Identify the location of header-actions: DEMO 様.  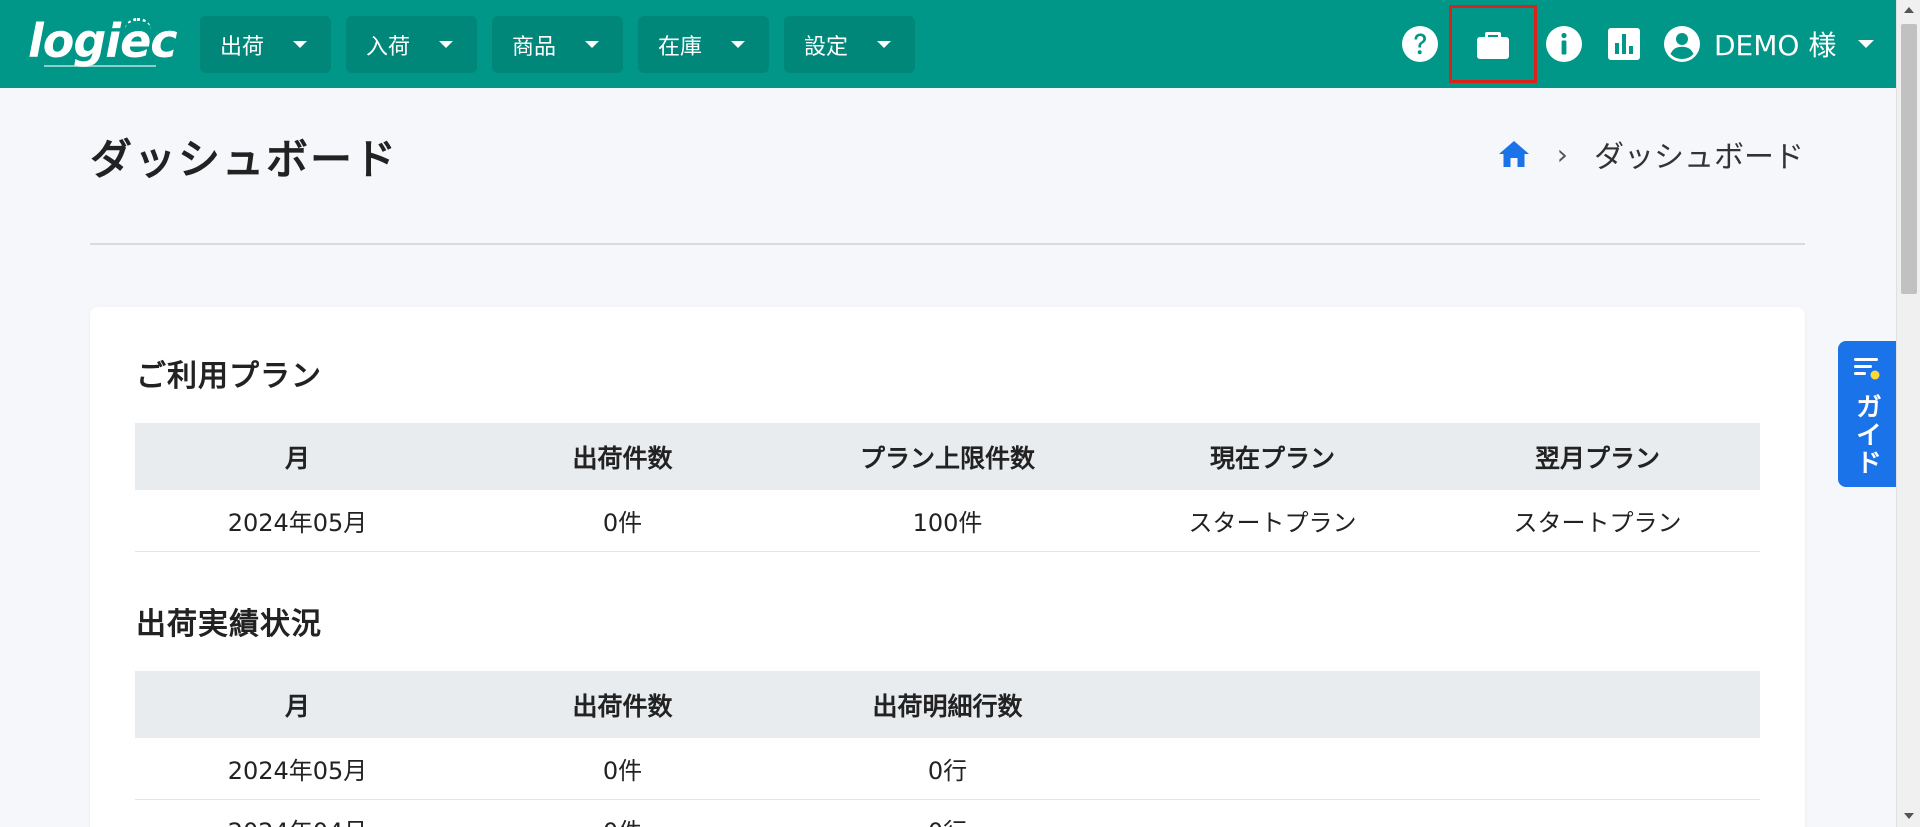
(1631, 44).